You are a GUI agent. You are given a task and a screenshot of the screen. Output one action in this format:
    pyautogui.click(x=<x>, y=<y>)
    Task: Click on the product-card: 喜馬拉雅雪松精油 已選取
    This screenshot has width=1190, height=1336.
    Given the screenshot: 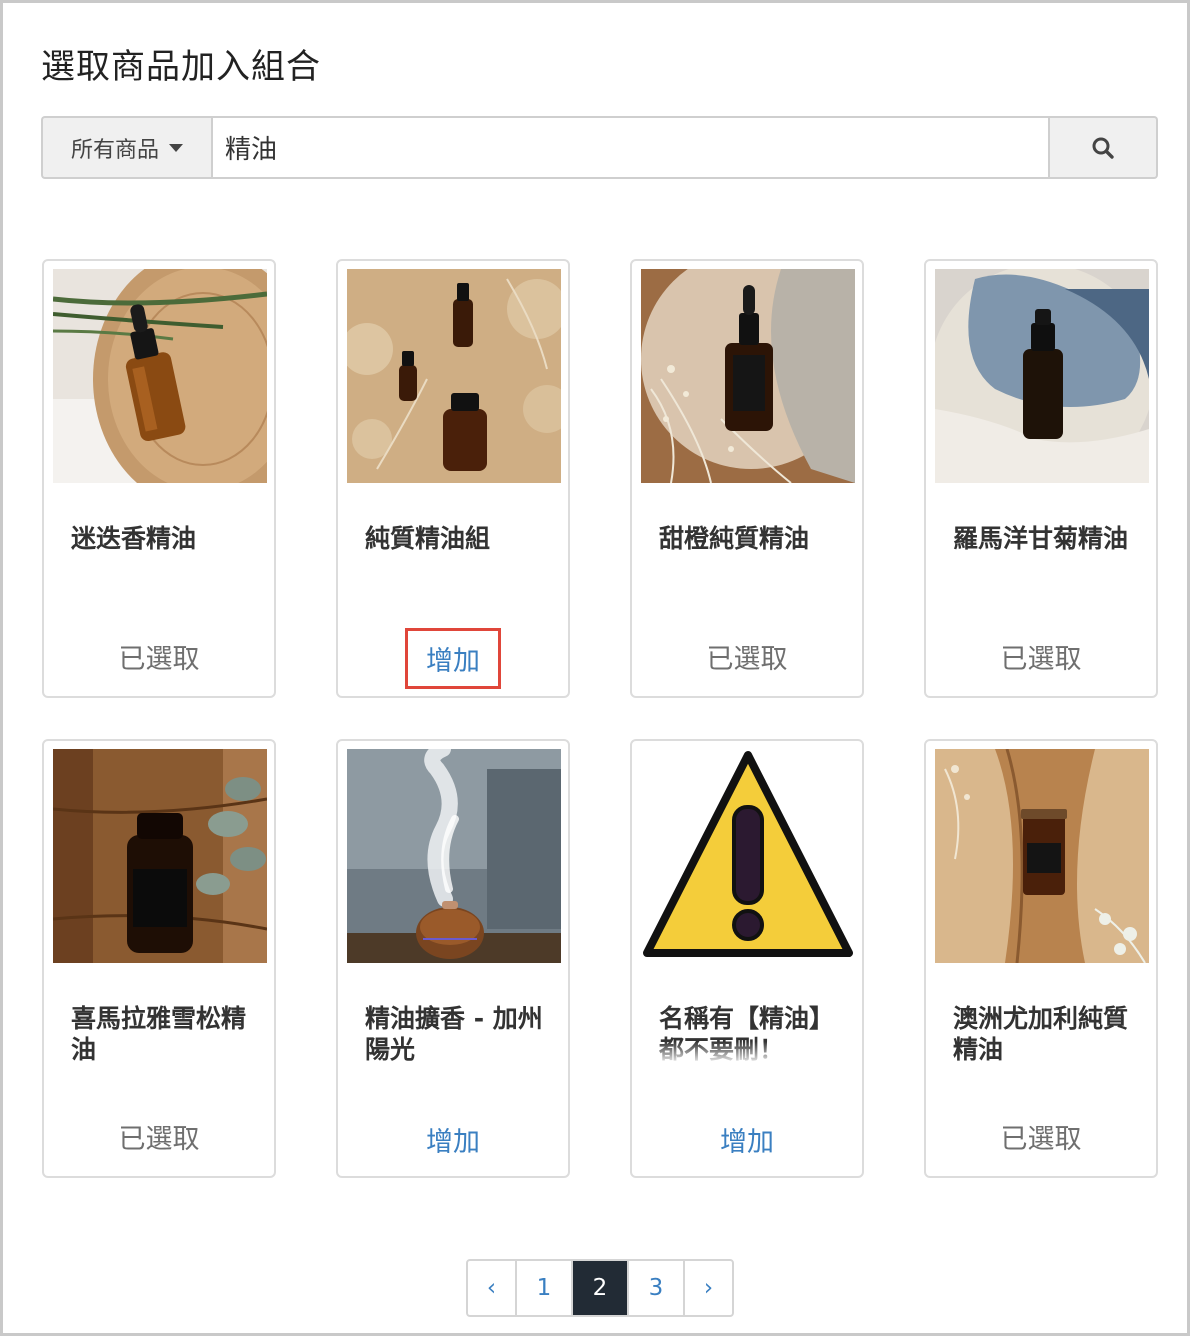 What is the action you would take?
    pyautogui.click(x=159, y=958)
    